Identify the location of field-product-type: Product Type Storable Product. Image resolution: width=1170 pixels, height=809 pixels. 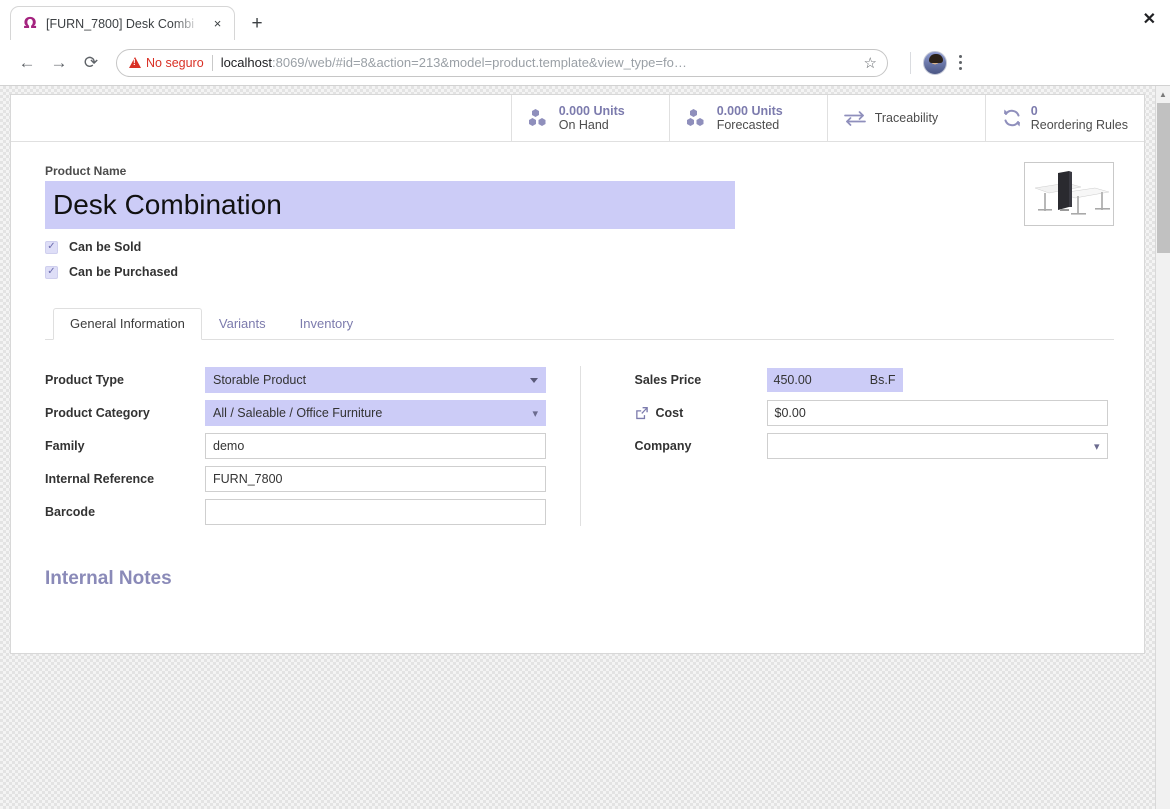
(312, 380).